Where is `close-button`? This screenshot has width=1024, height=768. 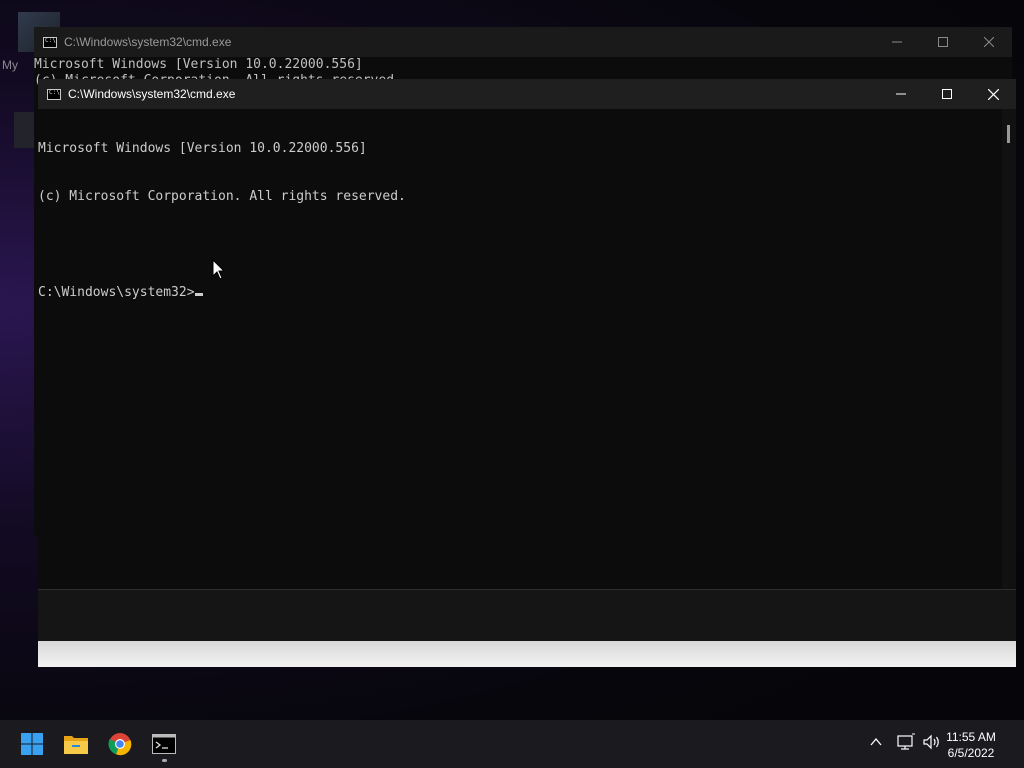 close-button is located at coordinates (993, 94).